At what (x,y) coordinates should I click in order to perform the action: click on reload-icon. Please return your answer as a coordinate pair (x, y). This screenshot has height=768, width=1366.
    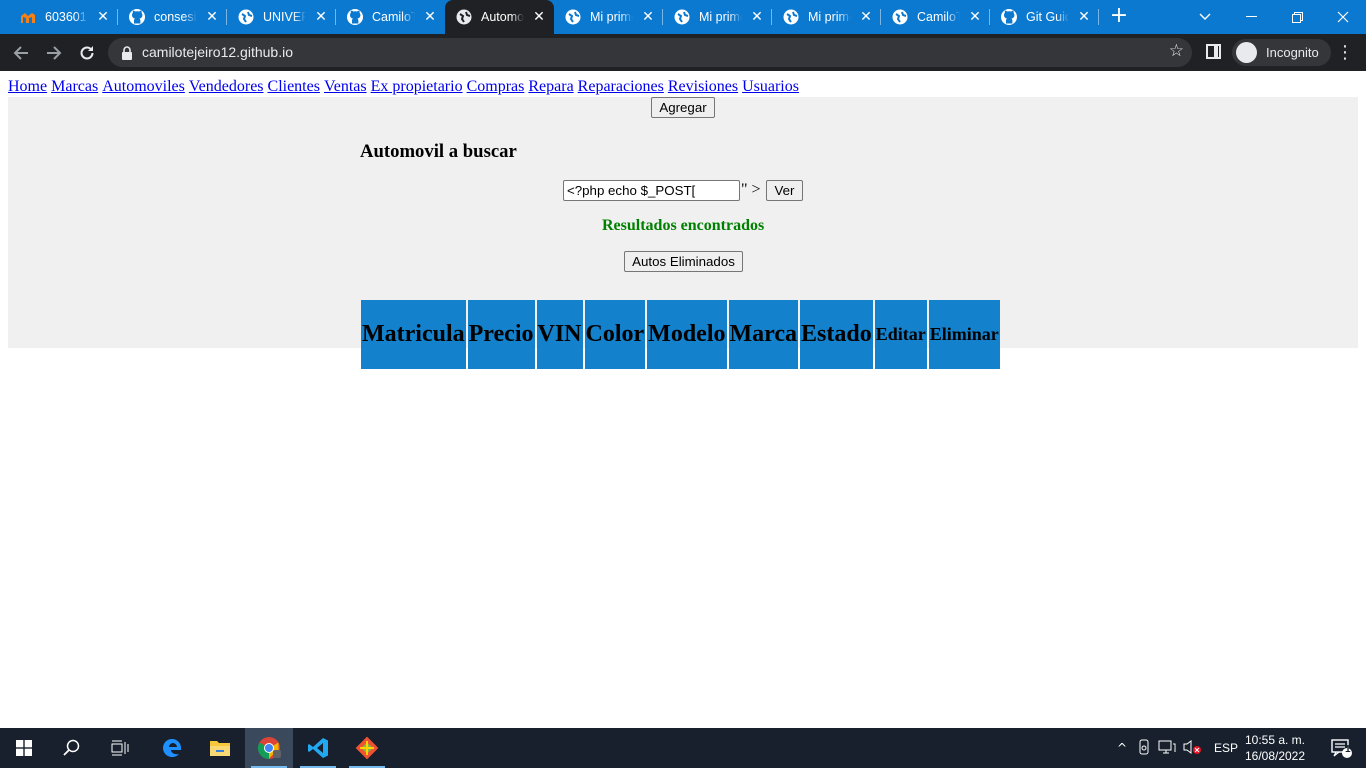
    Looking at the image, I should click on (87, 53).